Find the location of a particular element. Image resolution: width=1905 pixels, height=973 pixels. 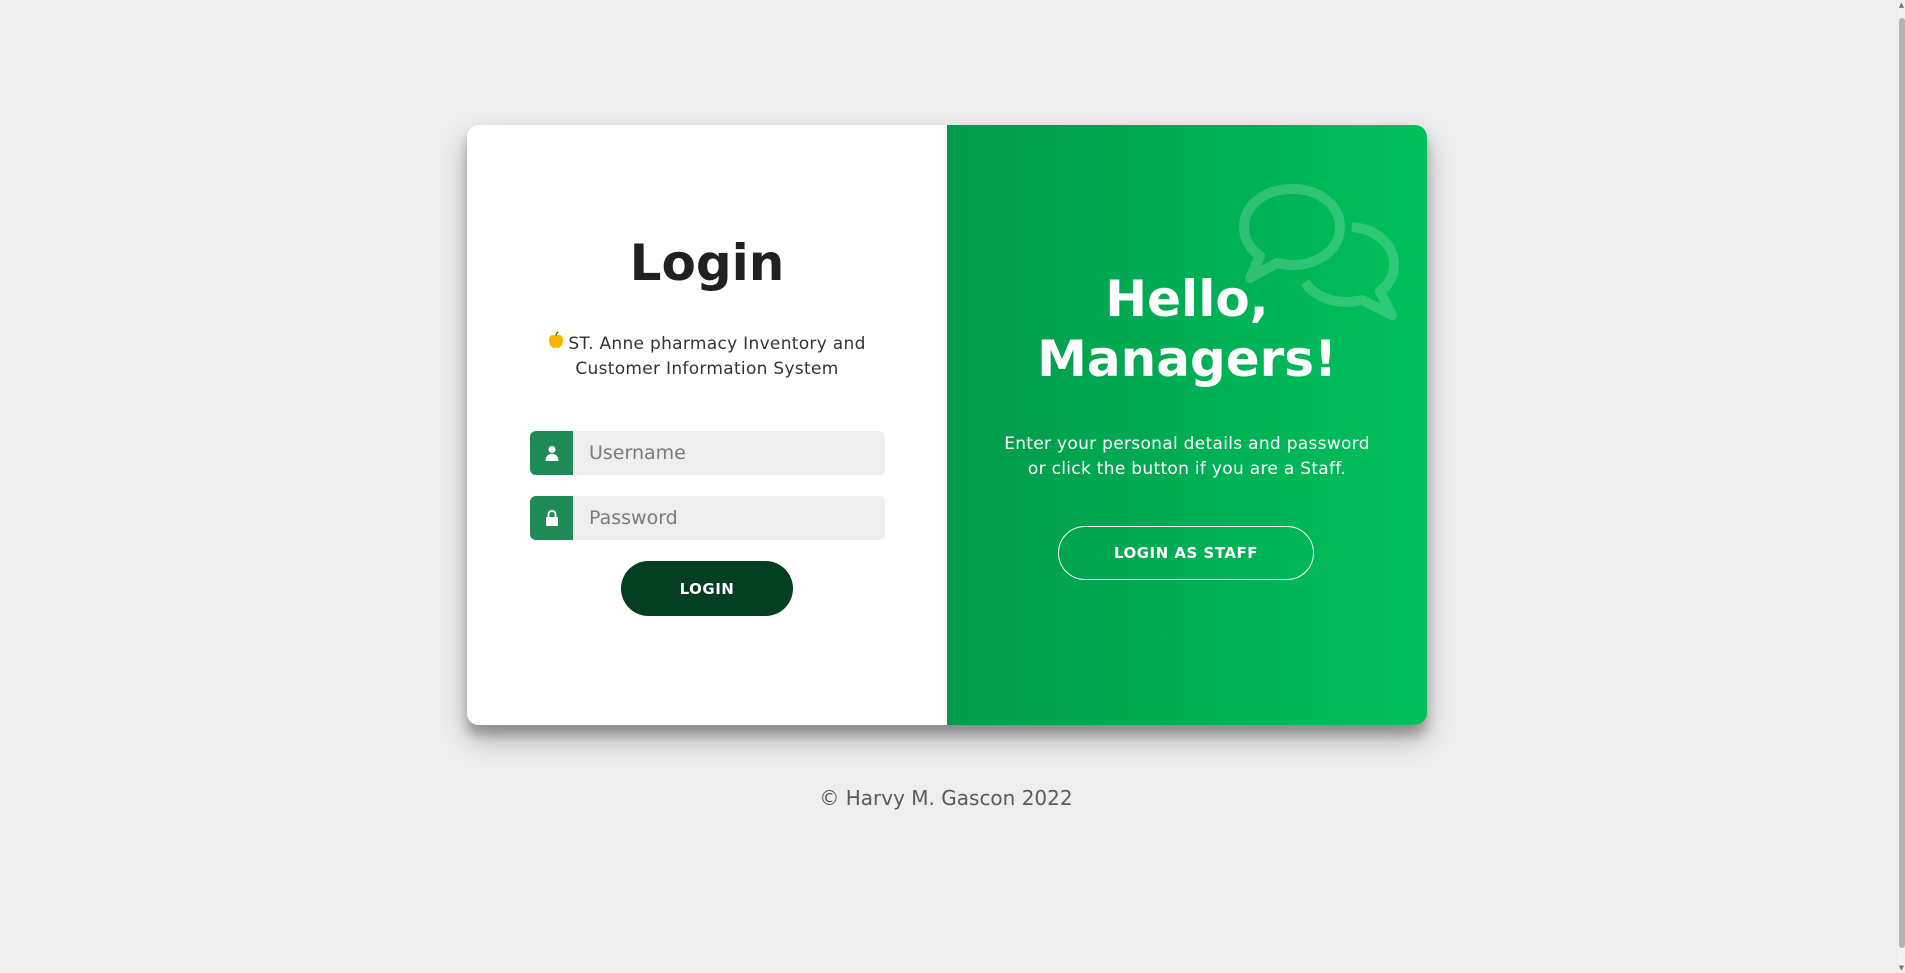

scrollbar-thumb is located at coordinates (1902, 483).